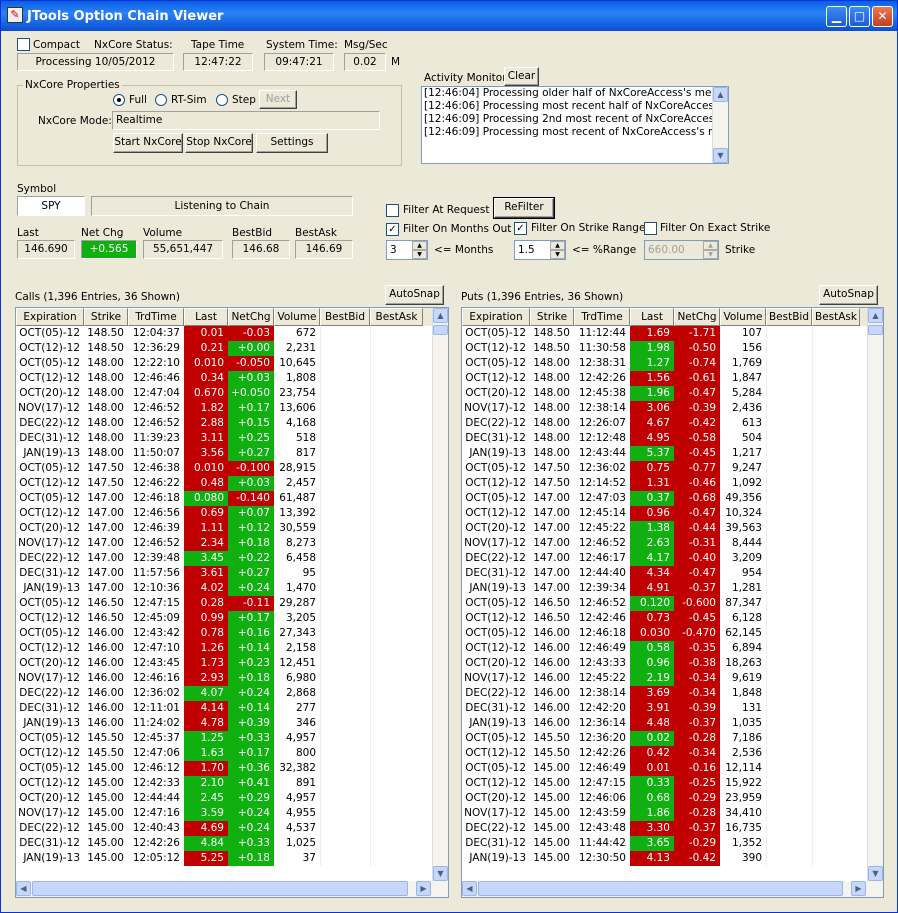  I want to click on table-row: OCT(12)-12 147.00 12:46:56 0.69 +0.07 13,392, so click(232, 513).